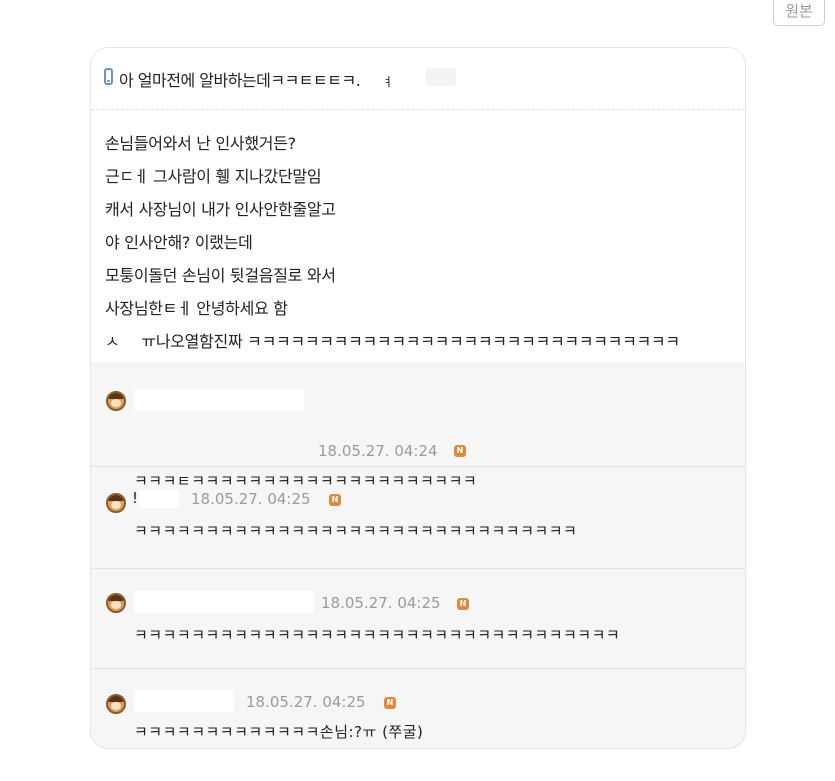  I want to click on post-title-text: 아 얼마전에 알바하는데ㅋㅋㅌㅌㅌㅋ., so click(240, 80).